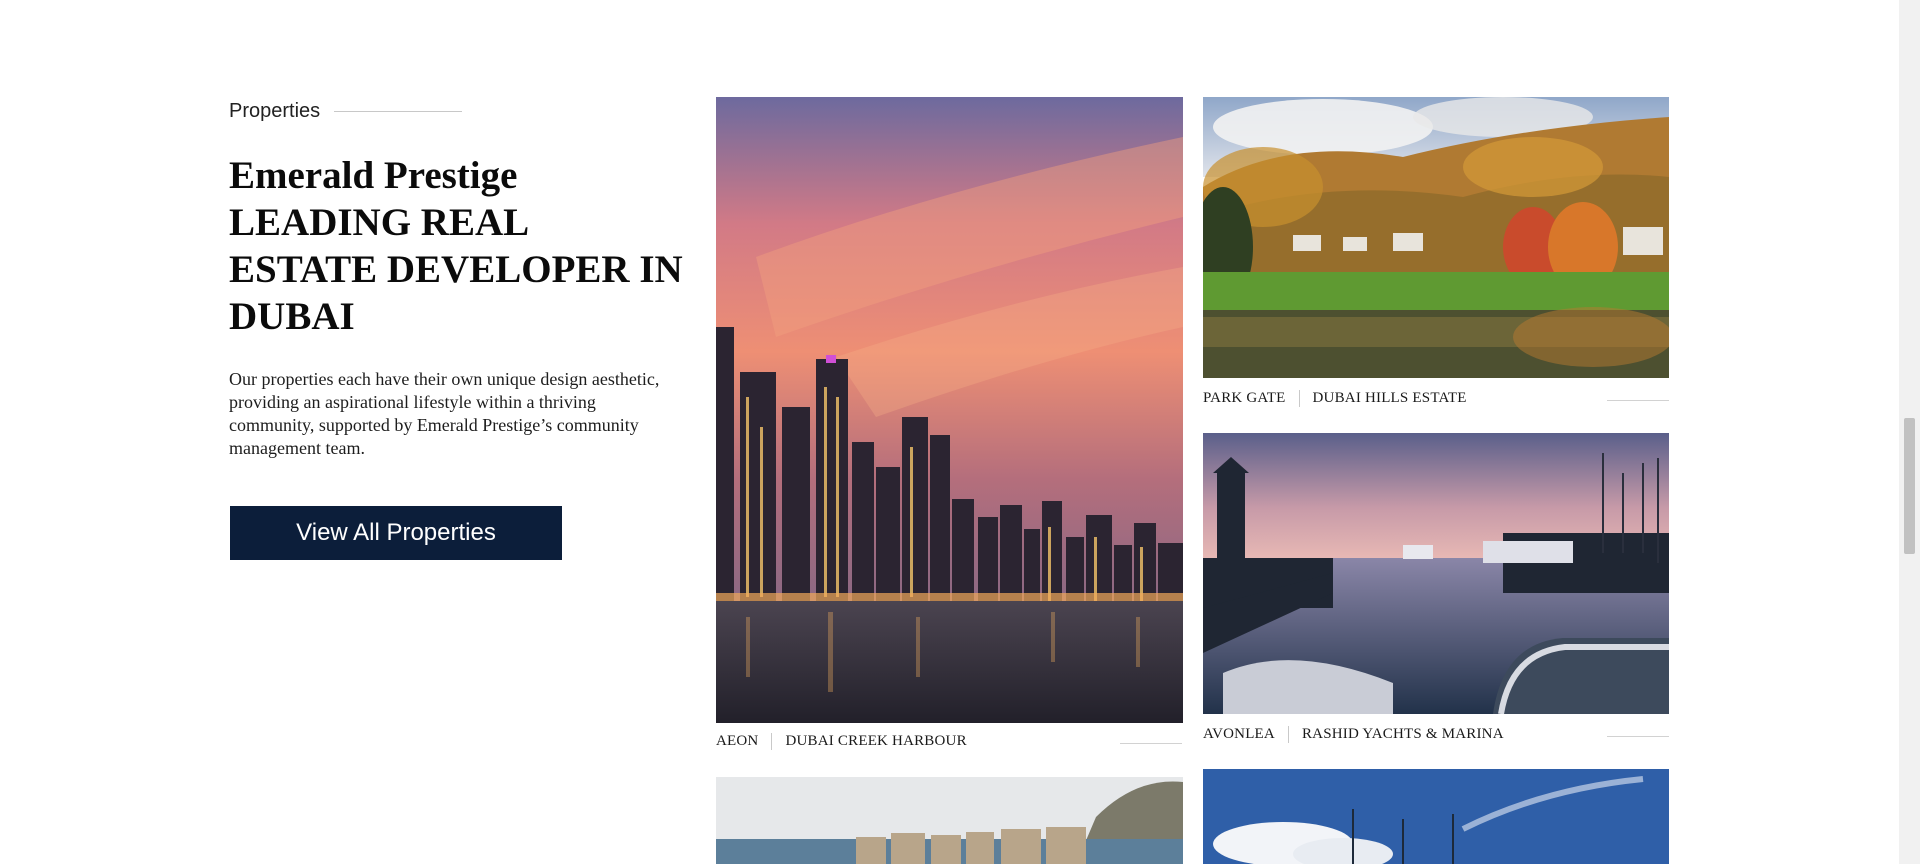 Image resolution: width=1920 pixels, height=864 pixels. I want to click on view-all-properties-button: View All Properties, so click(396, 533).